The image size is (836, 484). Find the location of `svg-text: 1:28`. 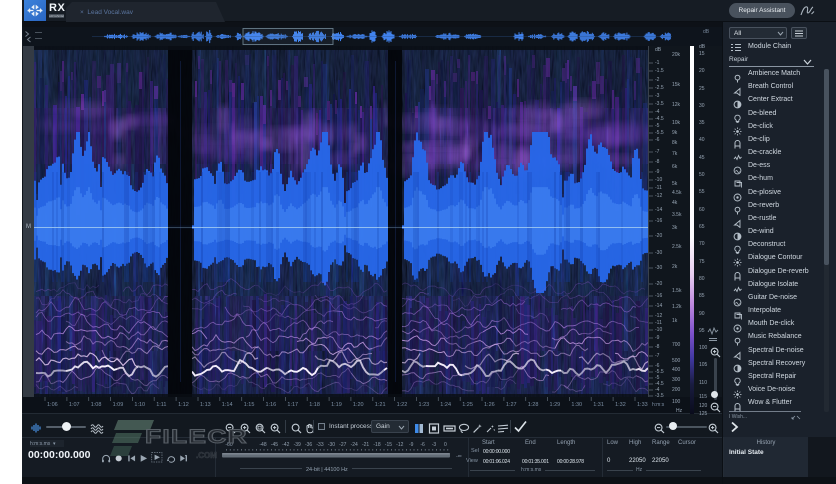

svg-text: 1:28 is located at coordinates (533, 405).